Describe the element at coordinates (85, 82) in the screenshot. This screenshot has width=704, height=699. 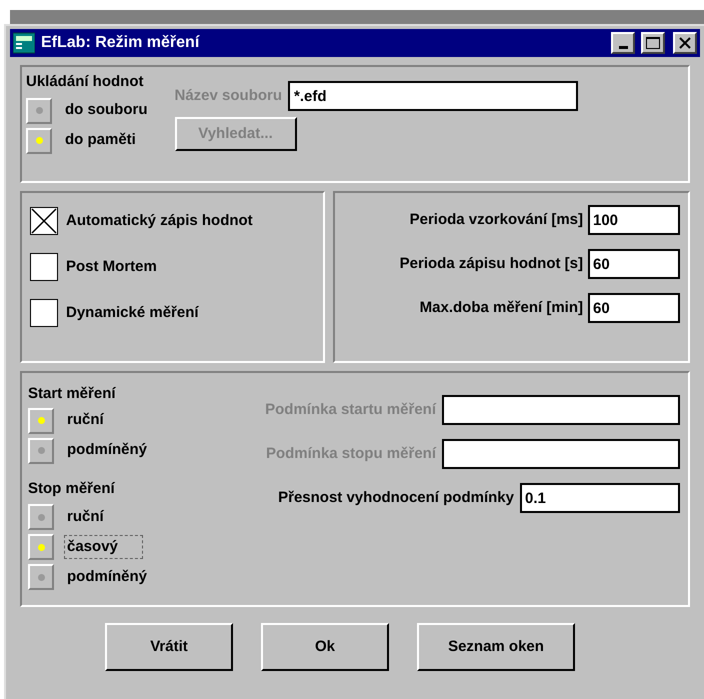
I see `group-heading: Ukládání hodnot` at that location.